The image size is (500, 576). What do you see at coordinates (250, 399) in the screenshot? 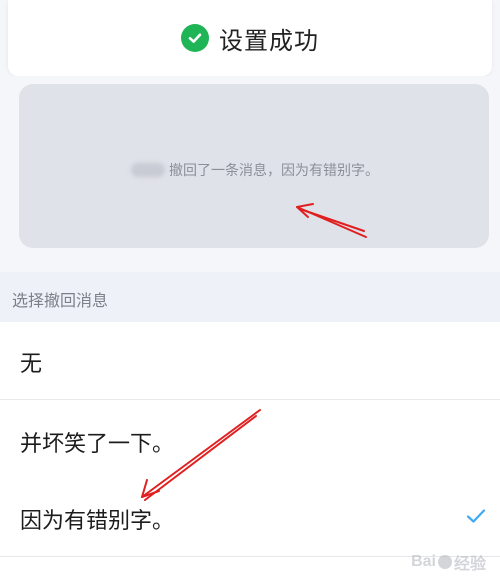
I see `divider` at bounding box center [250, 399].